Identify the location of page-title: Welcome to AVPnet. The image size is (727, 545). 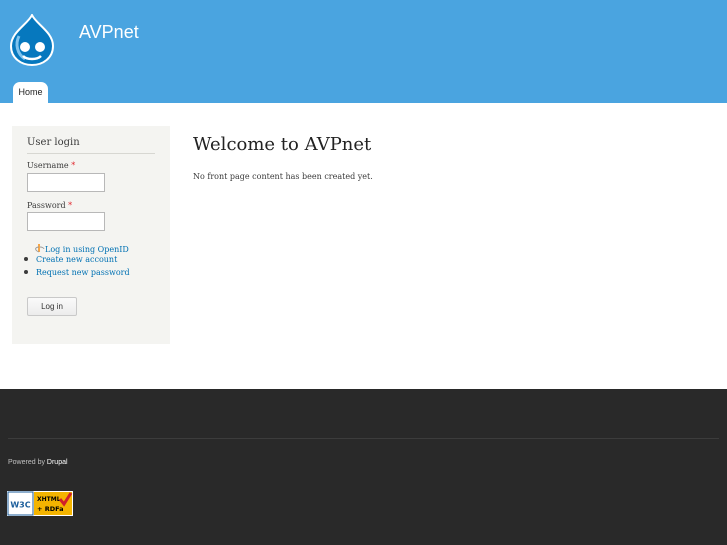
(282, 144).